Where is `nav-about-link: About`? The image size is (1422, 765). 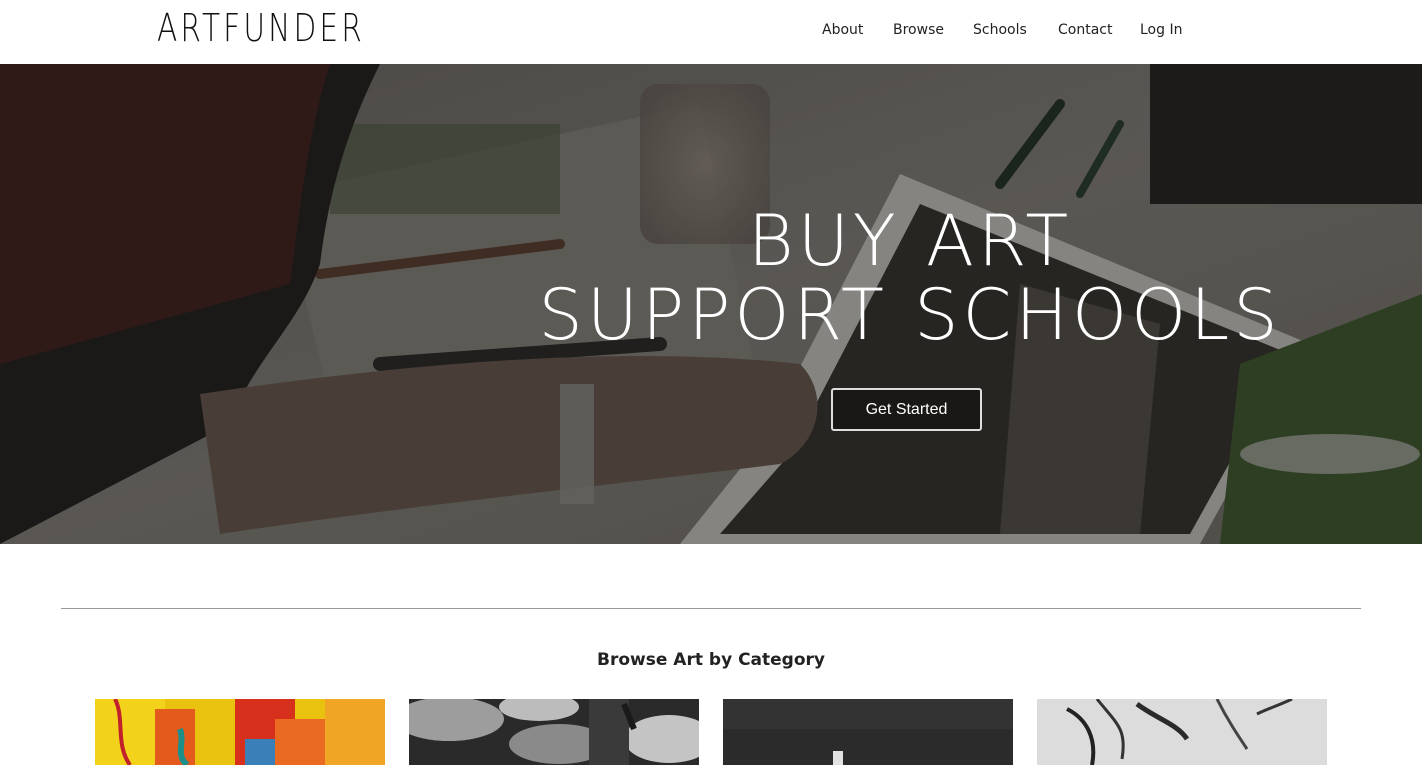
nav-about-link: About is located at coordinates (842, 30).